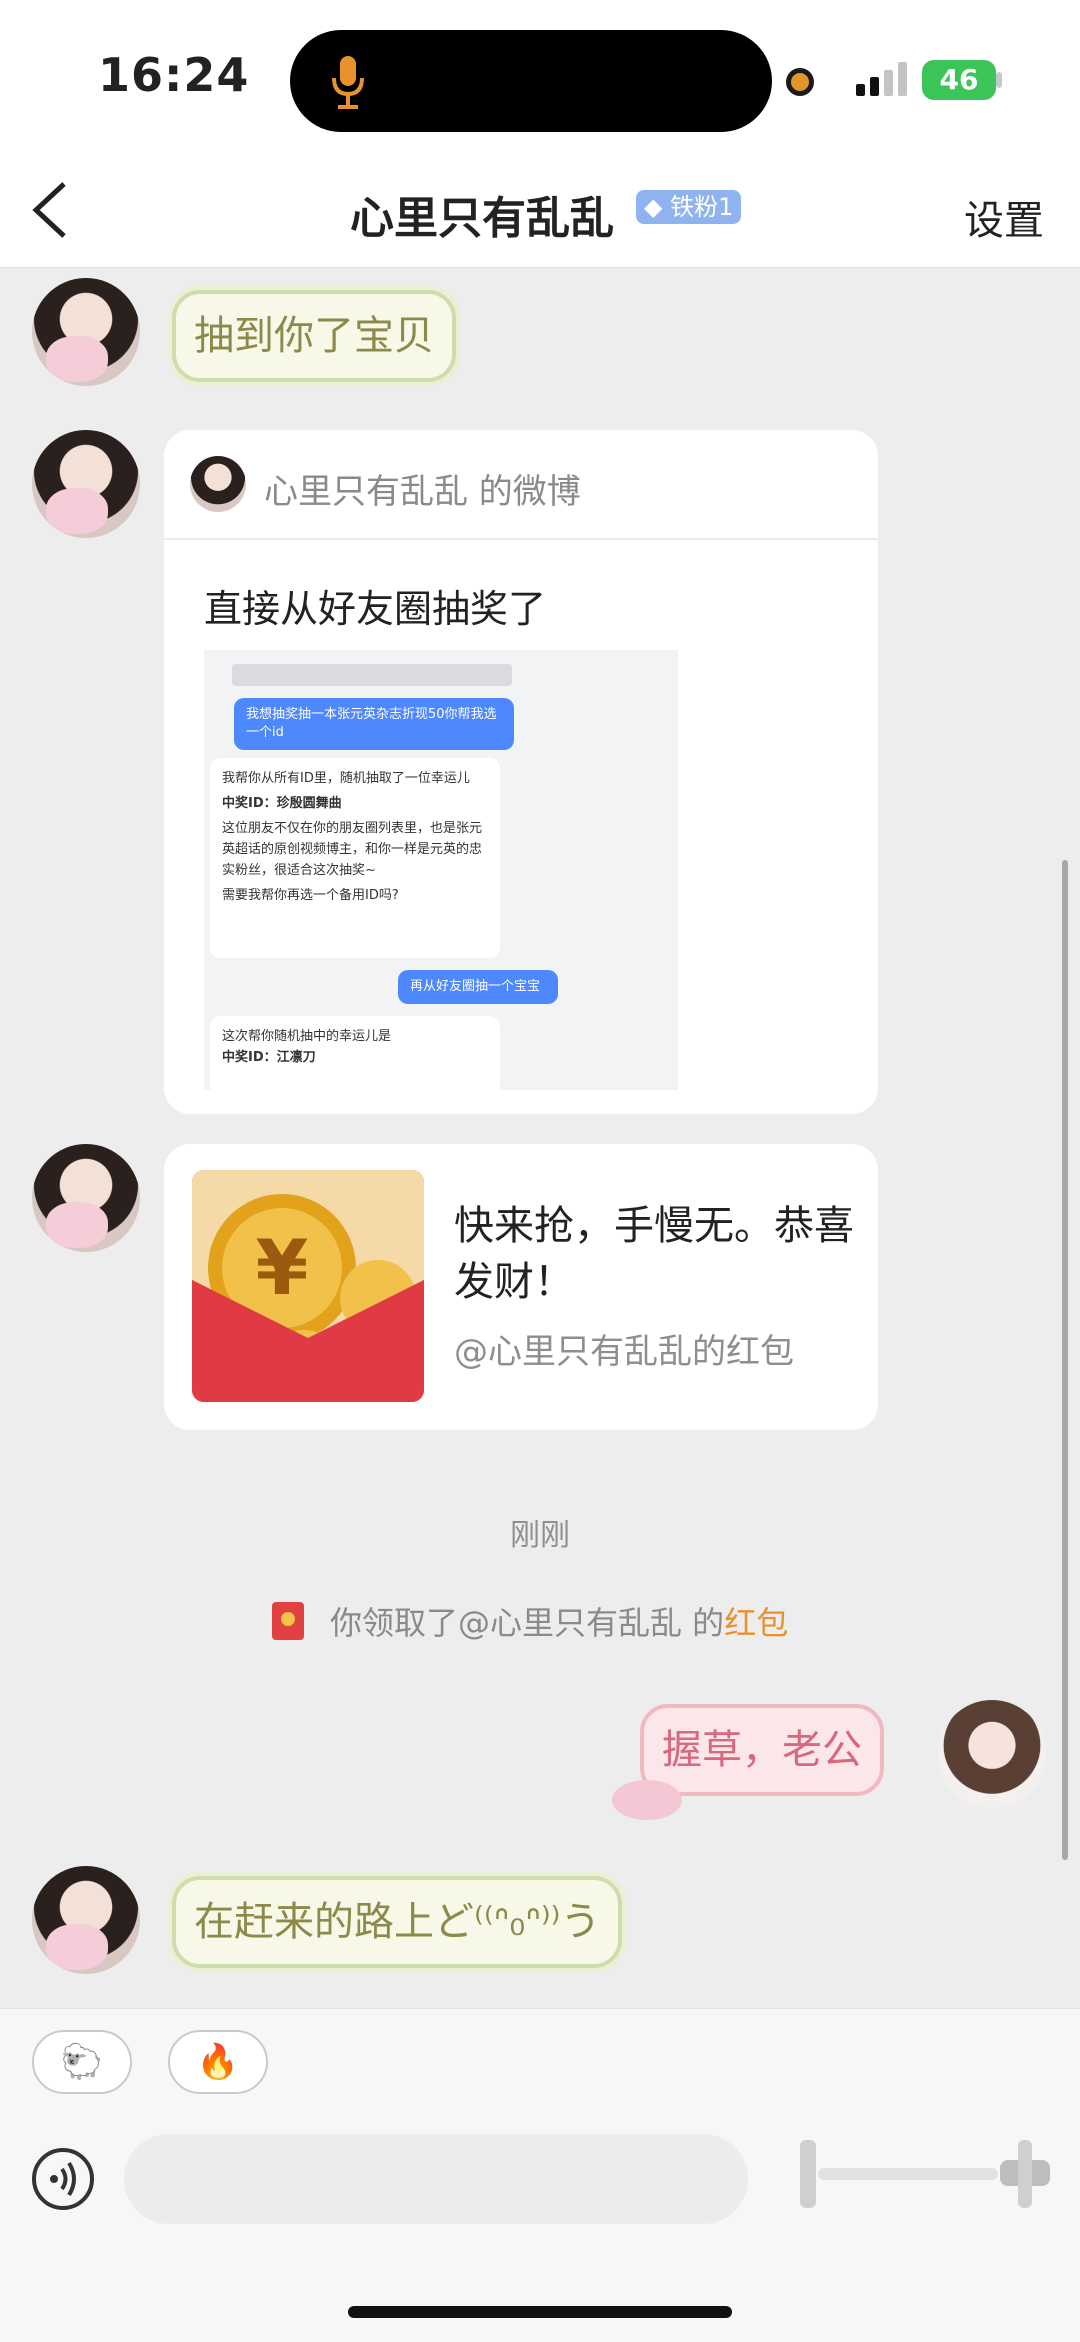 The image size is (1080, 2342). Describe the element at coordinates (310, 895) in the screenshot. I see `screenshot-reply-line: 需要我帮你再选一个备用ID吗?` at that location.